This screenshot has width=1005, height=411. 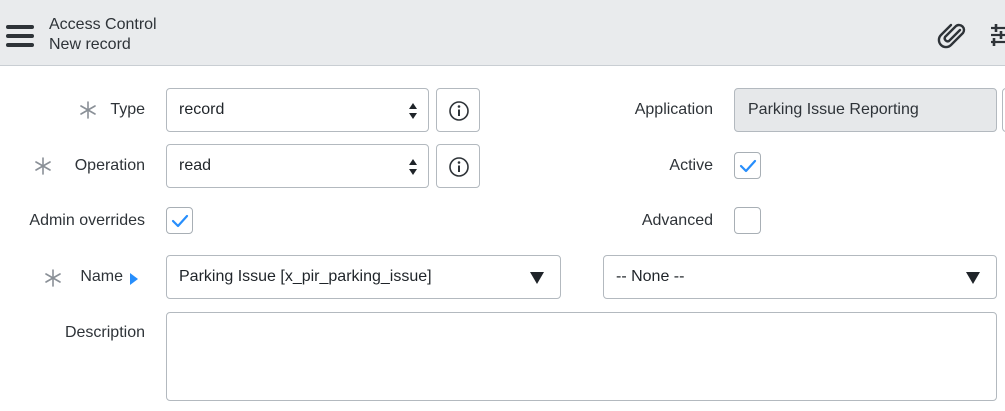 I want to click on type-info-button, so click(x=458, y=110).